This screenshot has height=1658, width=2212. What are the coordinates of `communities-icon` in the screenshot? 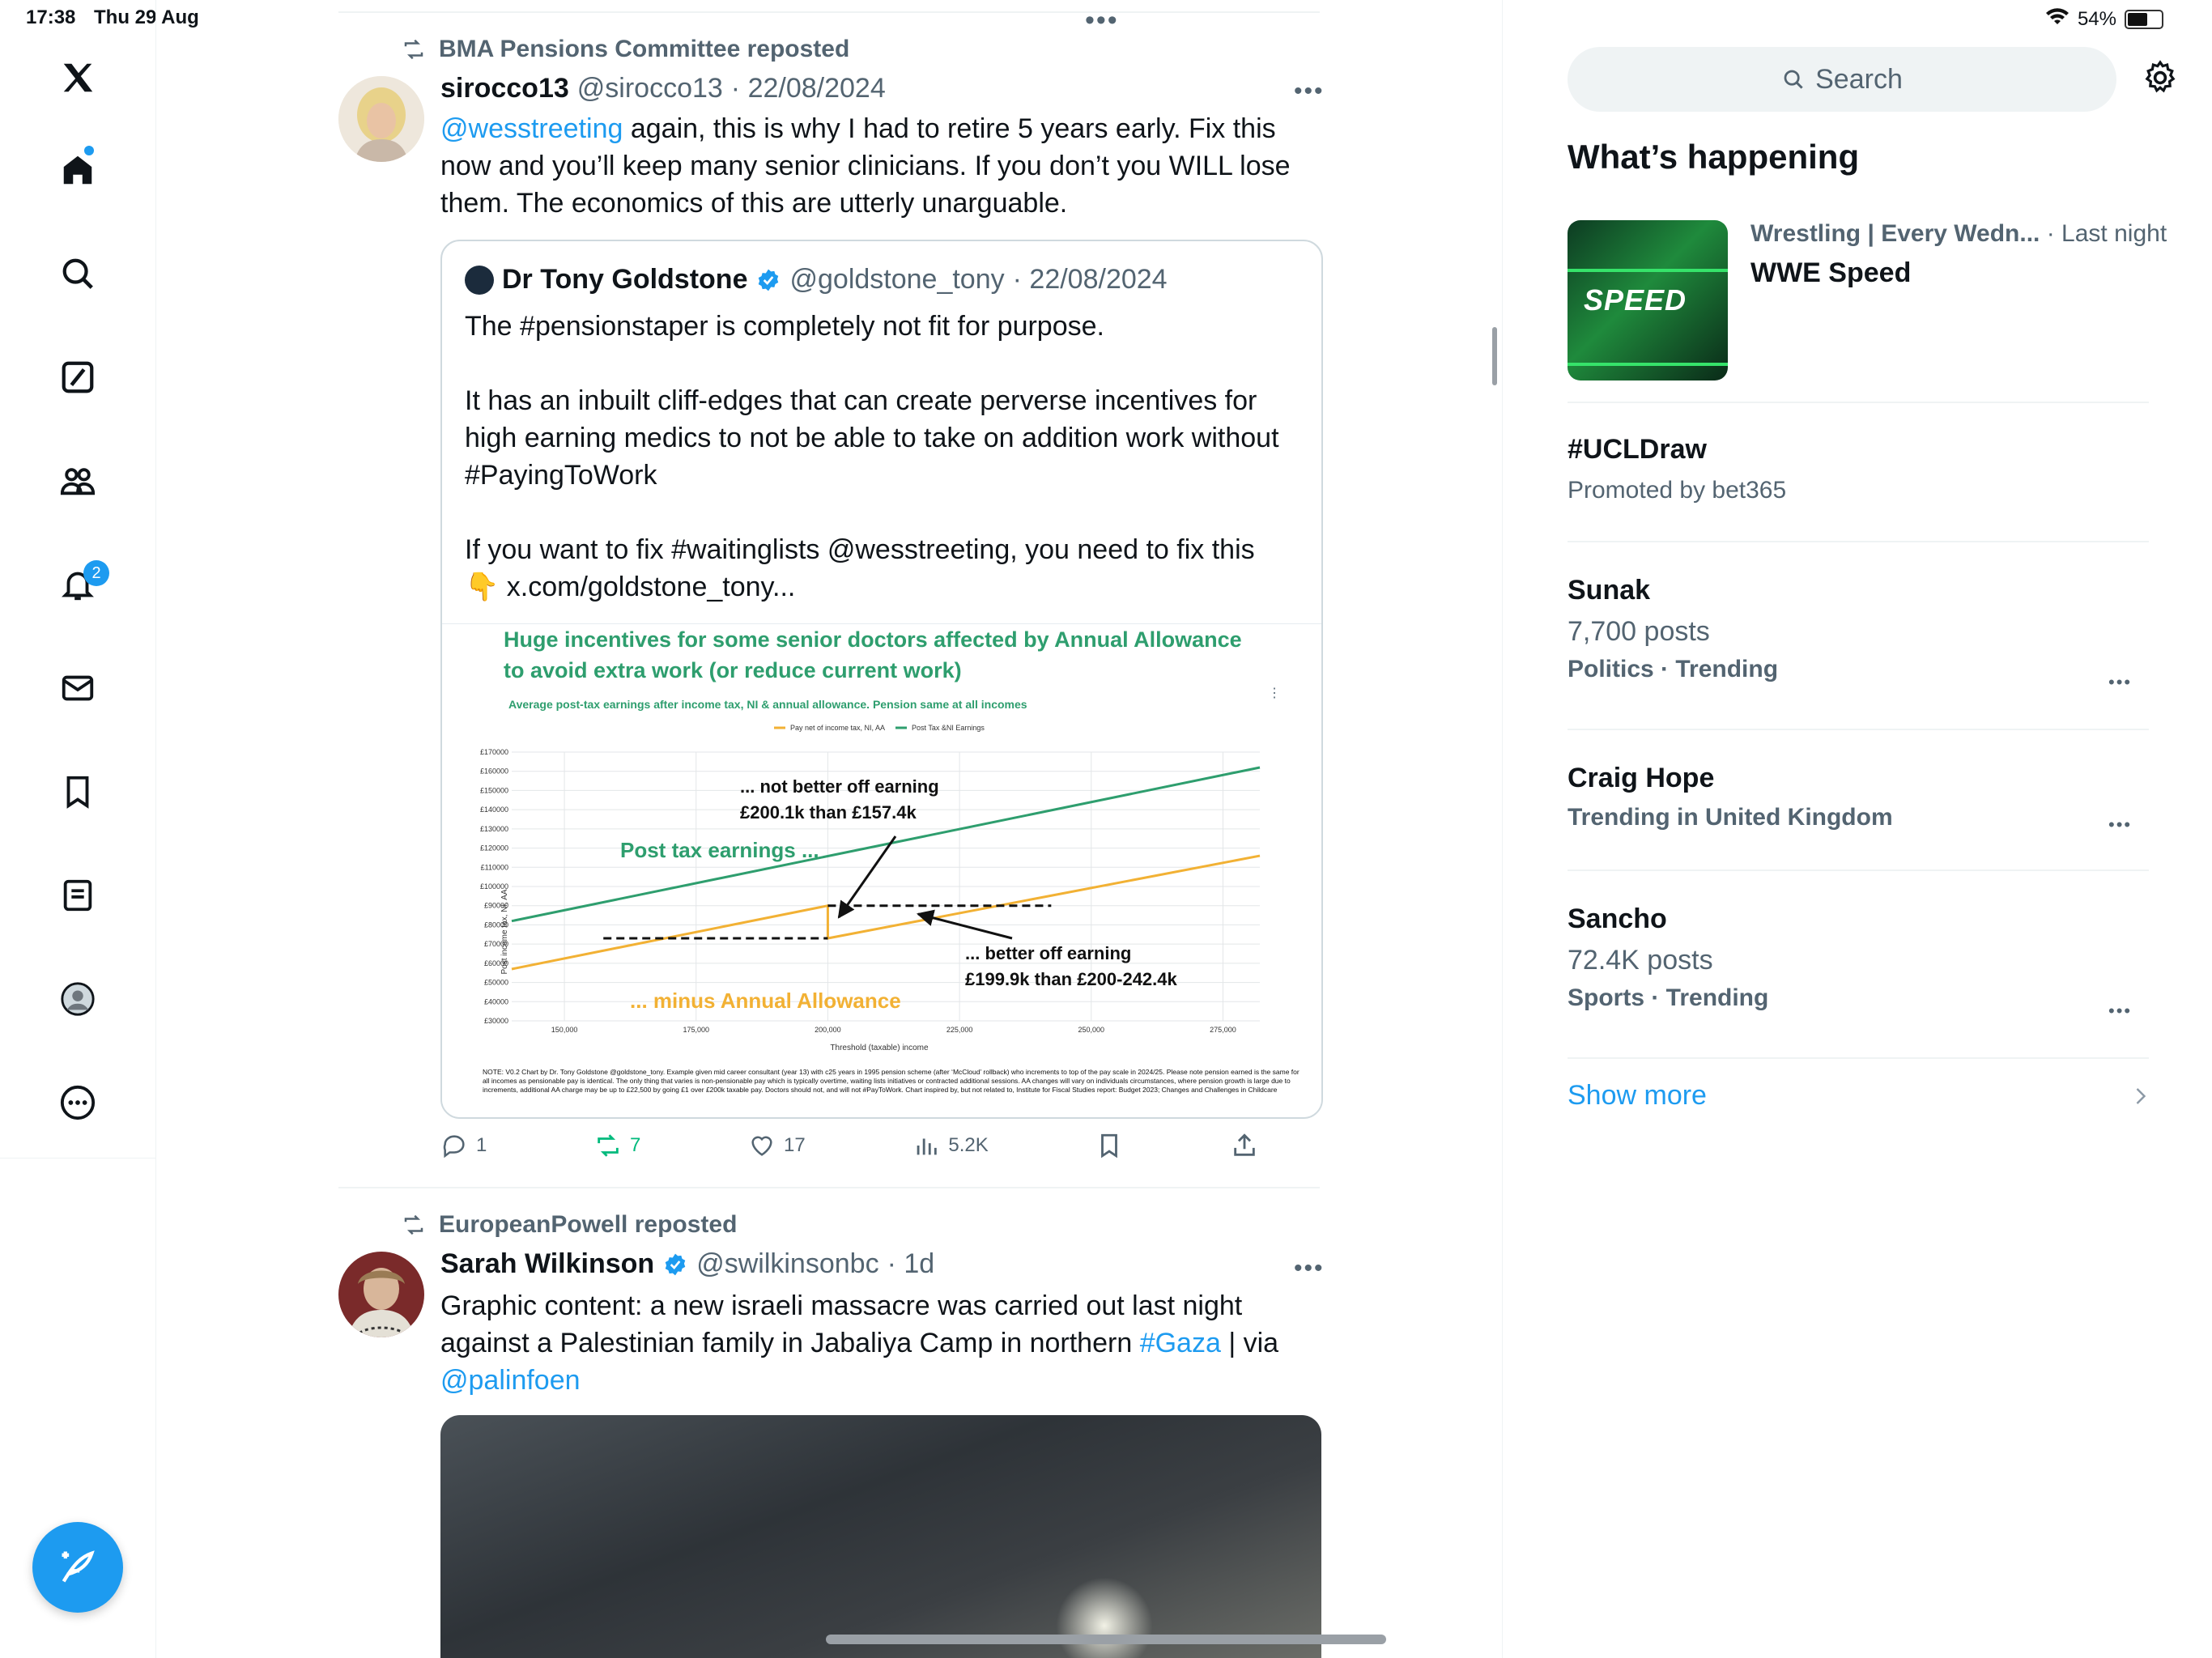 It's located at (77, 481).